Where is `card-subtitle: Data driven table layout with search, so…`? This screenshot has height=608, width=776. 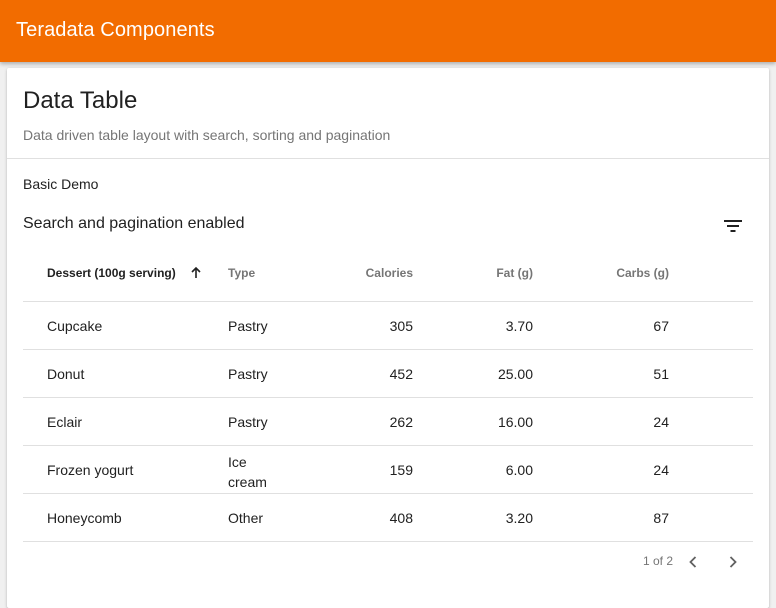
card-subtitle: Data driven table layout with search, so… is located at coordinates (207, 135).